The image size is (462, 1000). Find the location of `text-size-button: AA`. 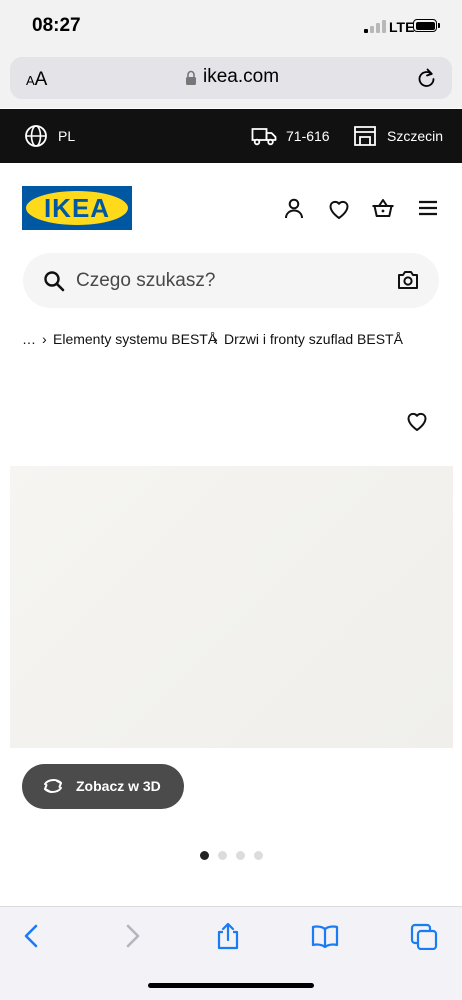

text-size-button: AA is located at coordinates (36, 80).